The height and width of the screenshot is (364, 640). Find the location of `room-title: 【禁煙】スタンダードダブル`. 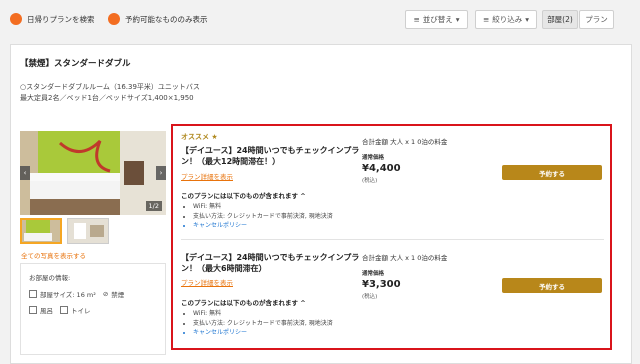

room-title: 【禁煙】スタンダードダブル is located at coordinates (75, 64).